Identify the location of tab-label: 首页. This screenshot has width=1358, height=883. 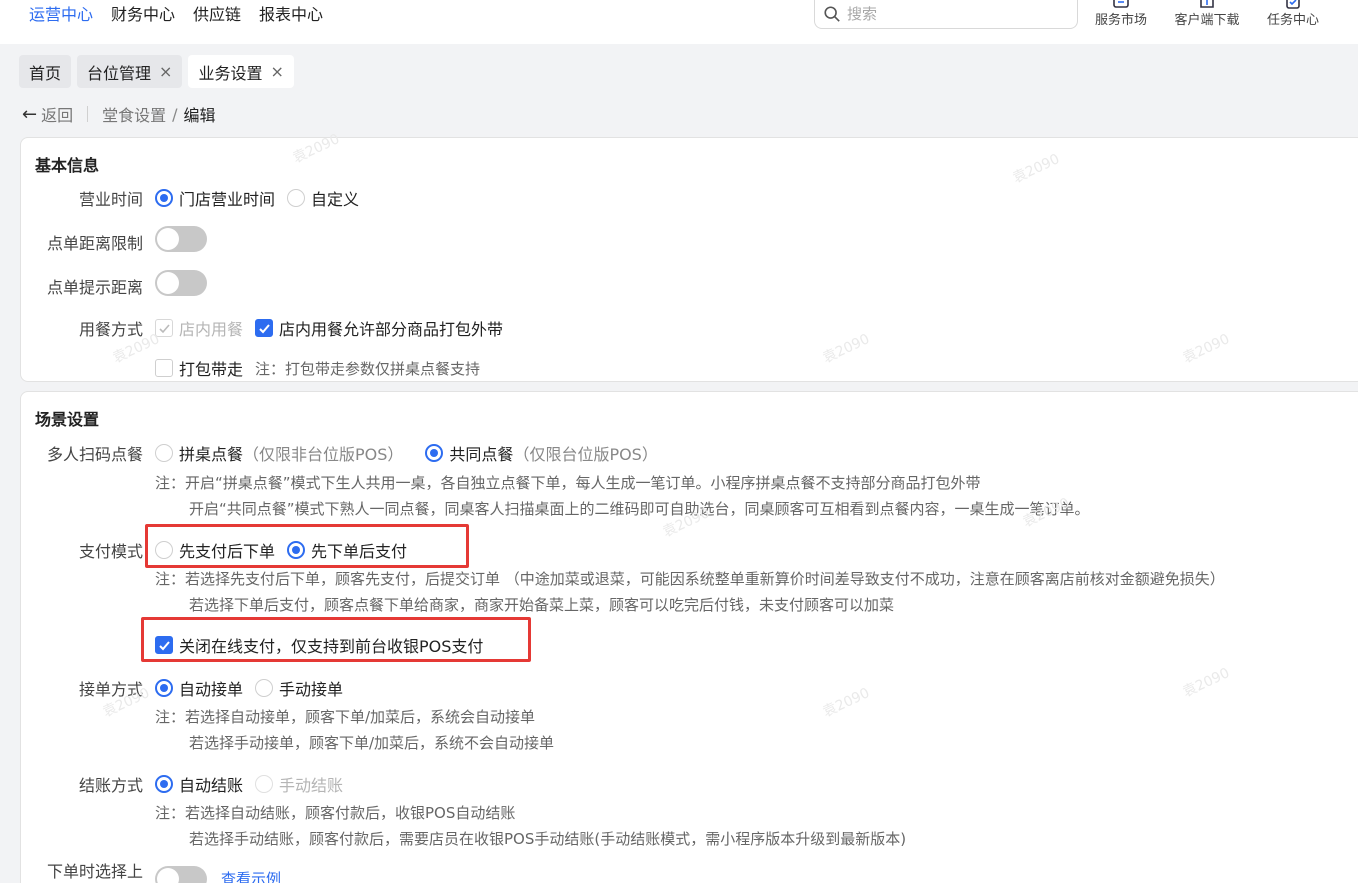
(45, 73).